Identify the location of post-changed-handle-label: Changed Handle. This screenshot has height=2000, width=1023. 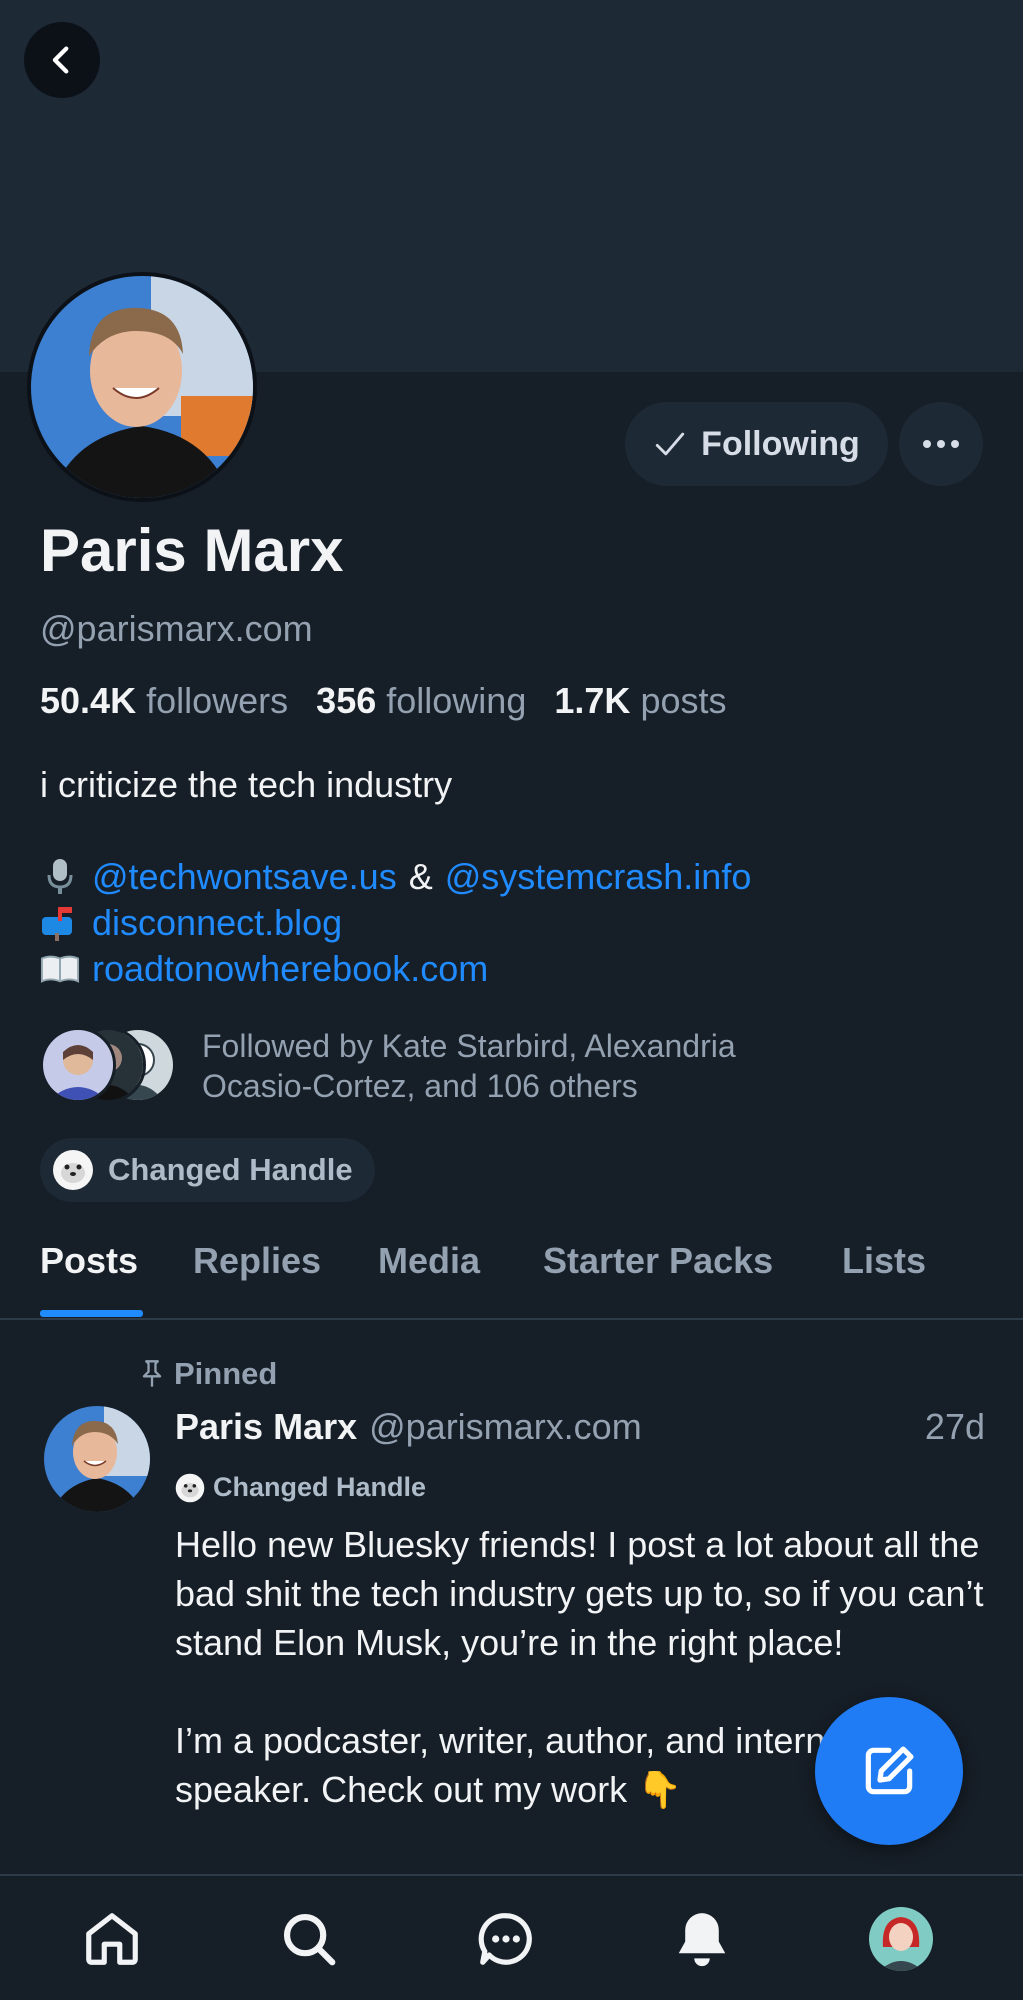
(300, 1487).